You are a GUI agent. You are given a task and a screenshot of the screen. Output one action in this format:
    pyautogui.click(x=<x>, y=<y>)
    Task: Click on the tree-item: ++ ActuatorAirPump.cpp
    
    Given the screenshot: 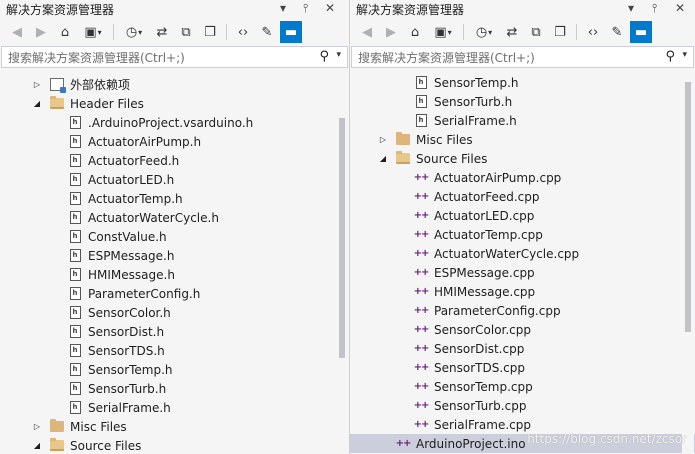 What is the action you would take?
    pyautogui.click(x=522, y=177)
    